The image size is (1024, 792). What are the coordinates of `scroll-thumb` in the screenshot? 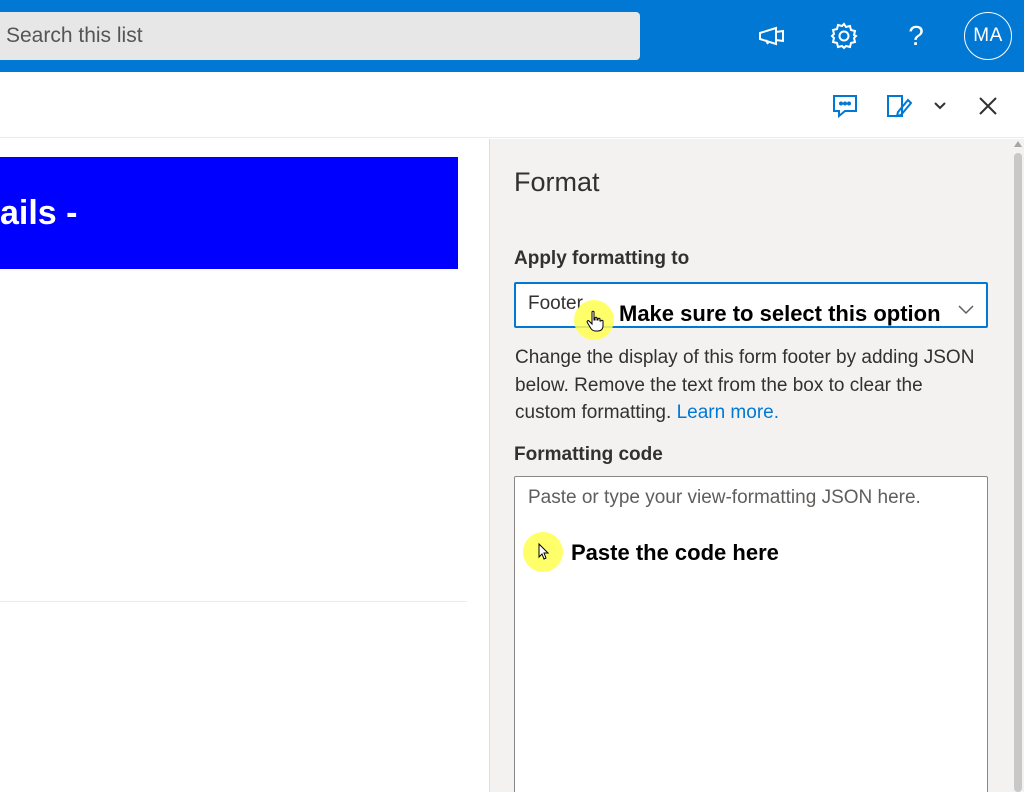 It's located at (1018, 472).